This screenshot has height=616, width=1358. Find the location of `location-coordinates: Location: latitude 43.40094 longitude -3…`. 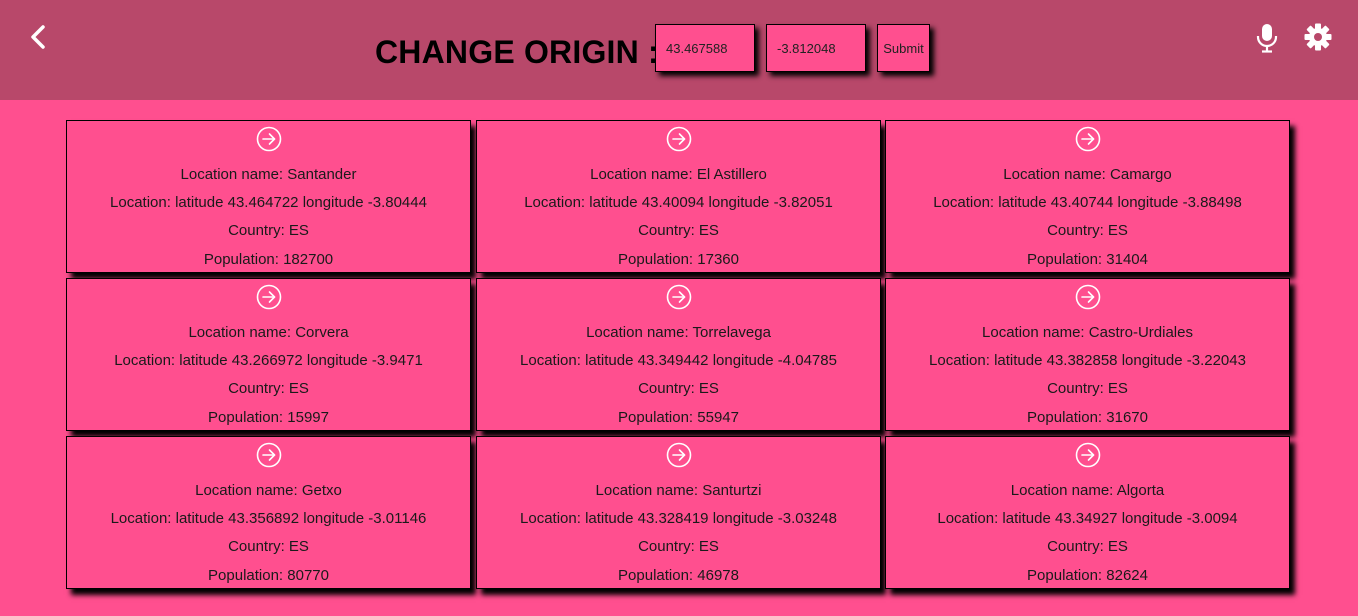

location-coordinates: Location: latitude 43.40094 longitude -3… is located at coordinates (678, 202).